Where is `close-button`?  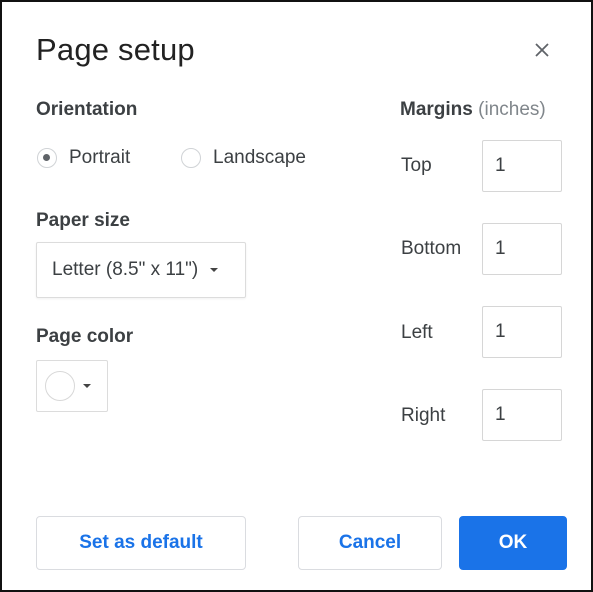
close-button is located at coordinates (542, 50).